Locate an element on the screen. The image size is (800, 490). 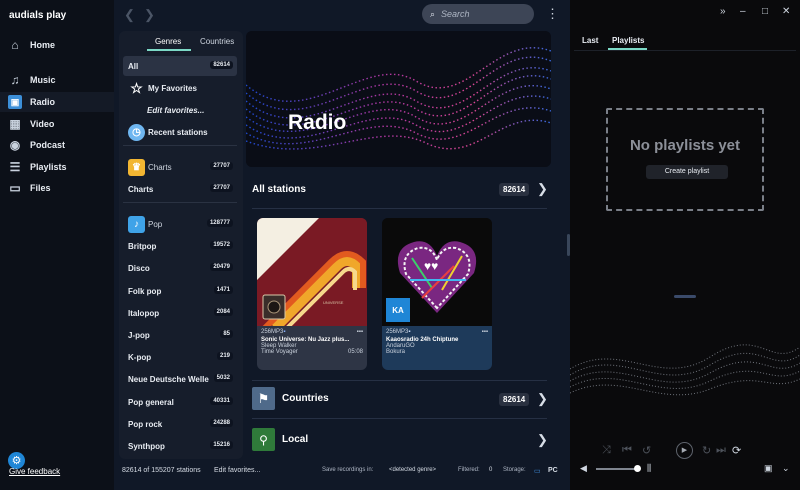
genre-count: 2084 is located at coordinates (223, 312).